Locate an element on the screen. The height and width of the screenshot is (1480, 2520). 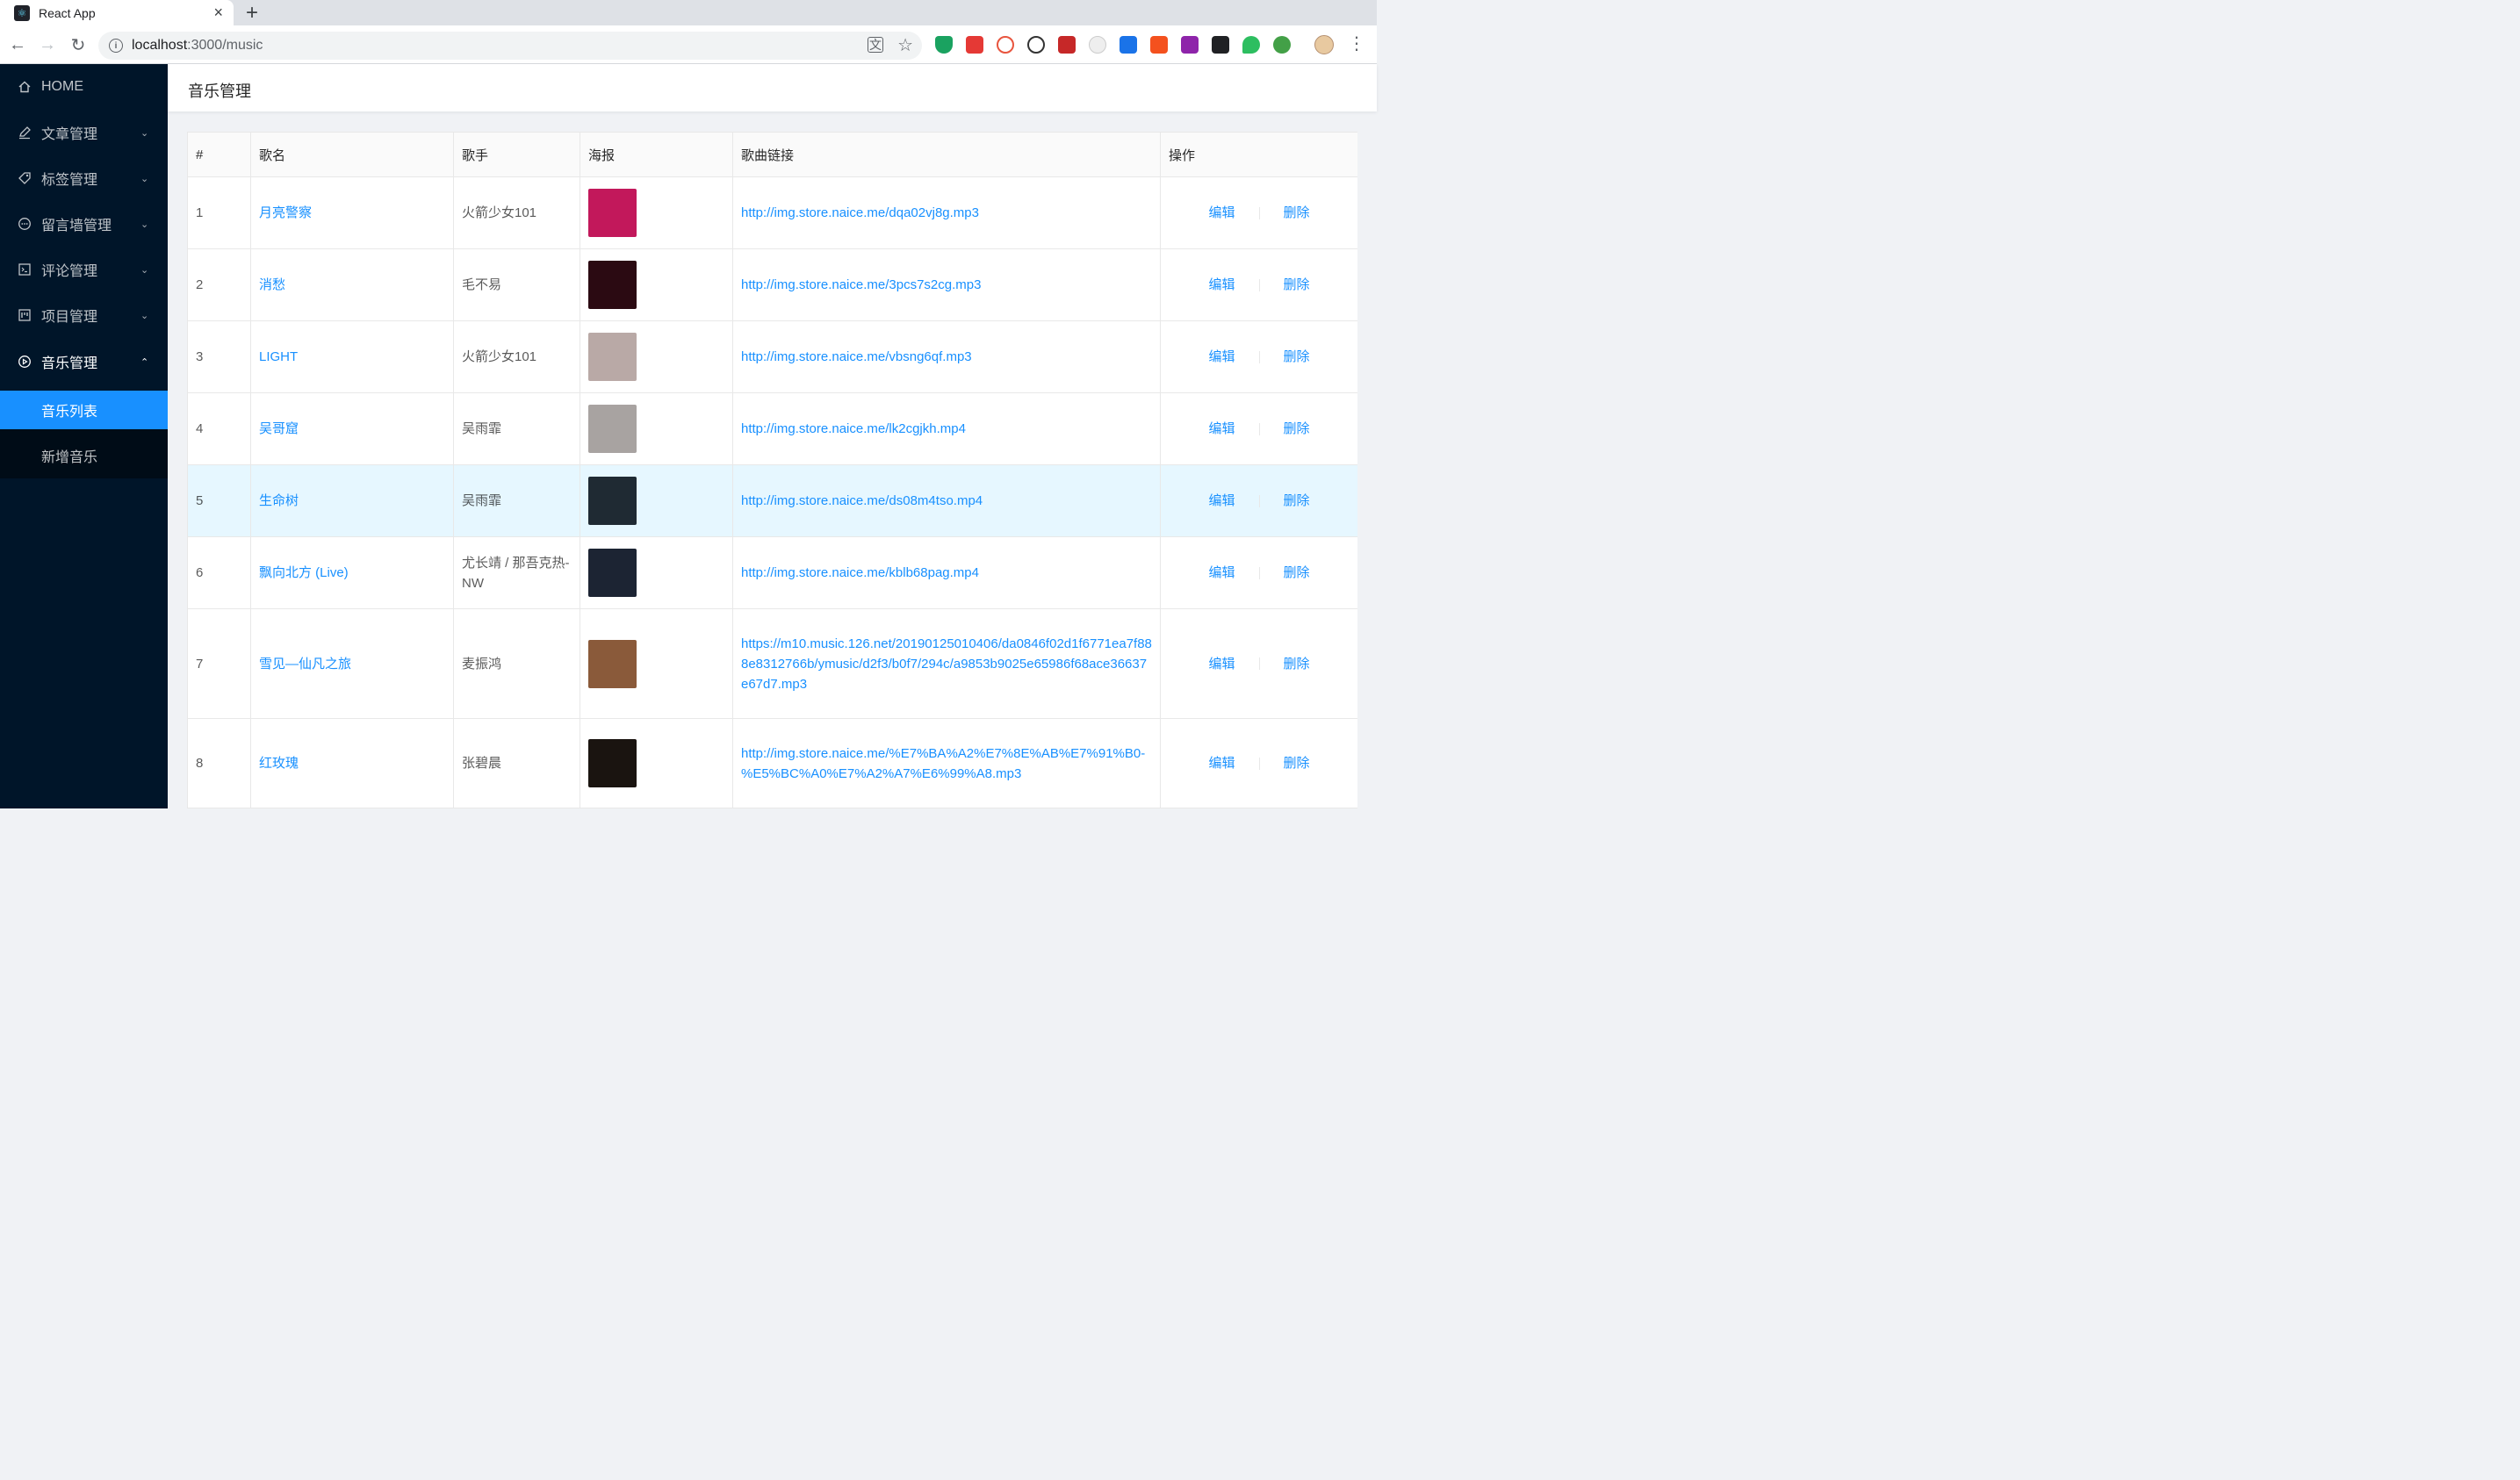
profile-avatar is located at coordinates (1324, 44).